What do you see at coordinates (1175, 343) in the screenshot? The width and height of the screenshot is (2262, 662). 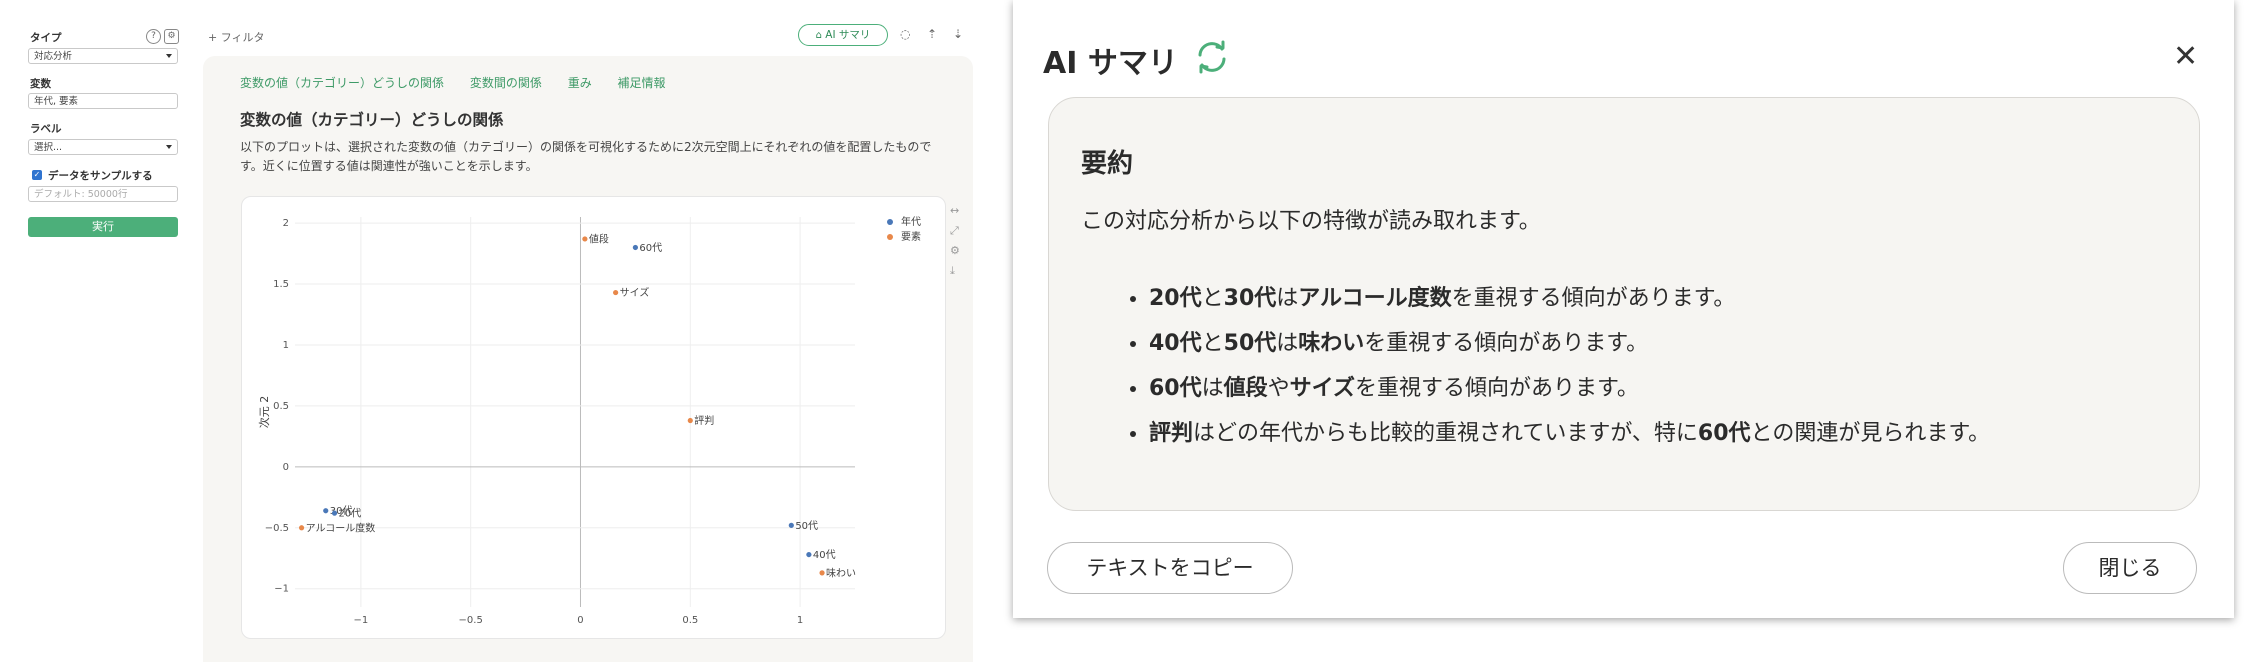 I see `summary-keyword: 40代` at bounding box center [1175, 343].